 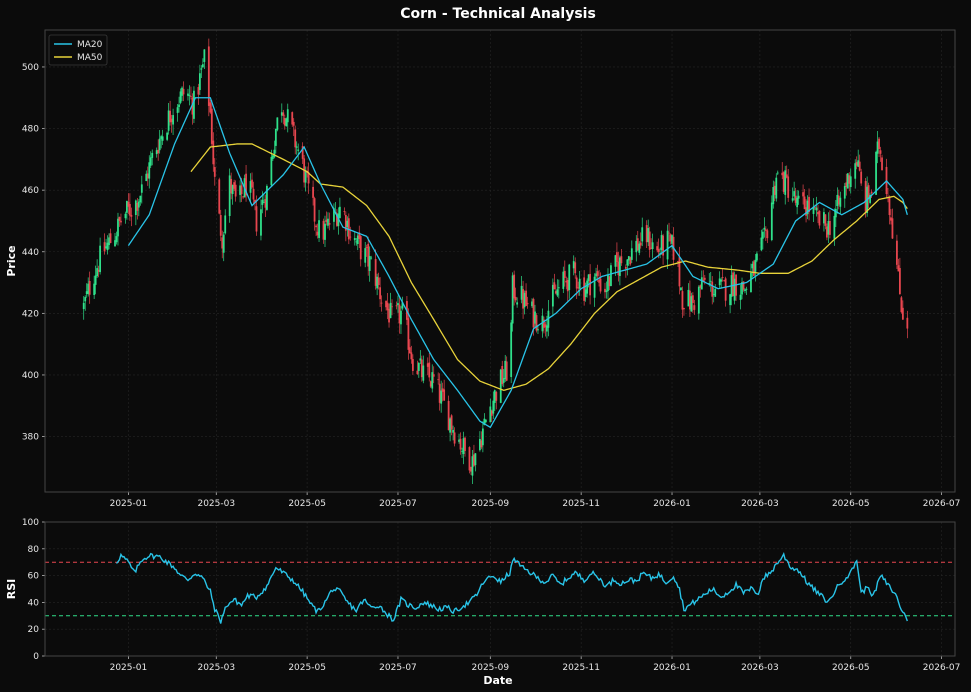 What do you see at coordinates (307, 668) in the screenshot?
I see `rsi-x-tick-label: 2025-05` at bounding box center [307, 668].